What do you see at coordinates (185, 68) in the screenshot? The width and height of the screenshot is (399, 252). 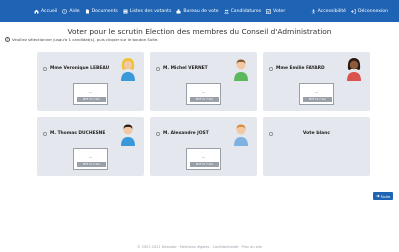 I see `candidate-name: M. Michel VERNET` at bounding box center [185, 68].